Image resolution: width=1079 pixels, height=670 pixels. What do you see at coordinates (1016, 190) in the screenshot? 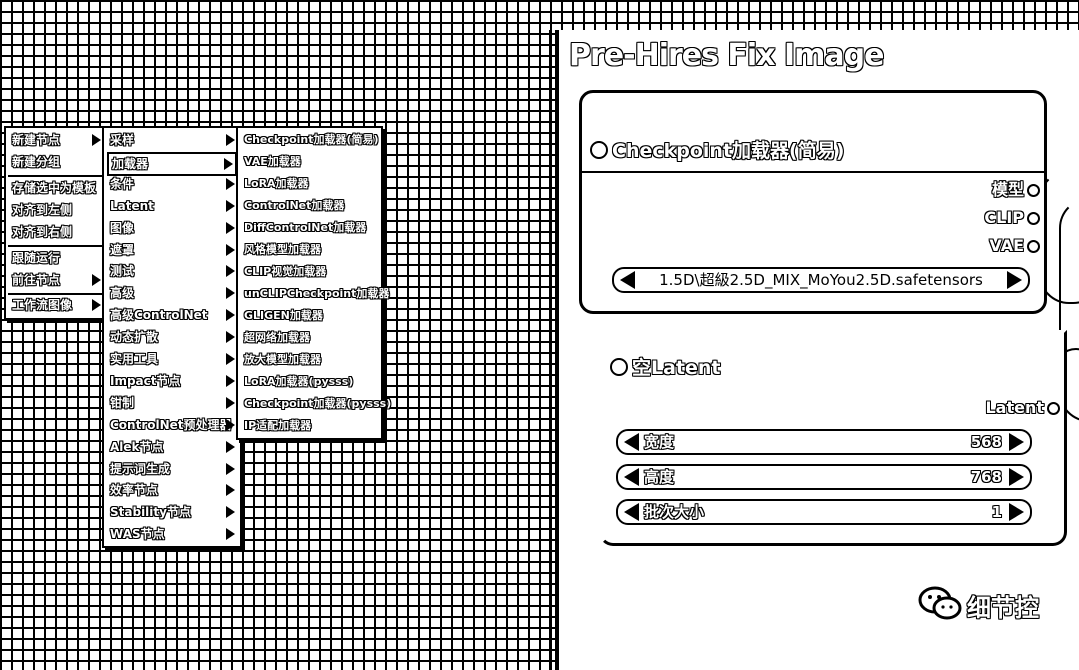
I see `output-slot-model: 模型` at bounding box center [1016, 190].